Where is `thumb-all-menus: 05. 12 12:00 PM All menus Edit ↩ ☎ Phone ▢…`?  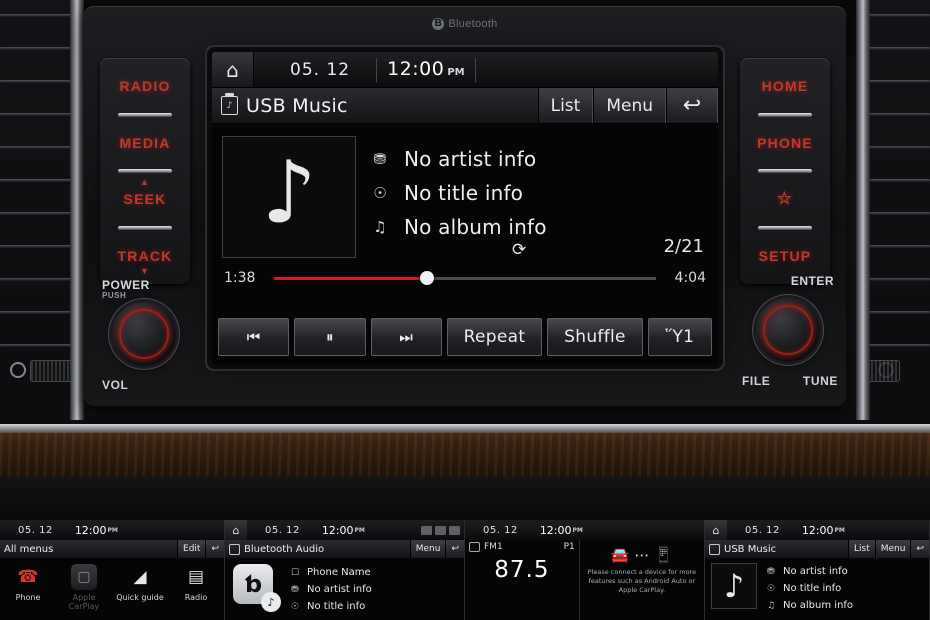
thumb-all-menus: 05. 12 12:00 PM All menus Edit ↩ ☎ Phone ▢… is located at coordinates (112, 570).